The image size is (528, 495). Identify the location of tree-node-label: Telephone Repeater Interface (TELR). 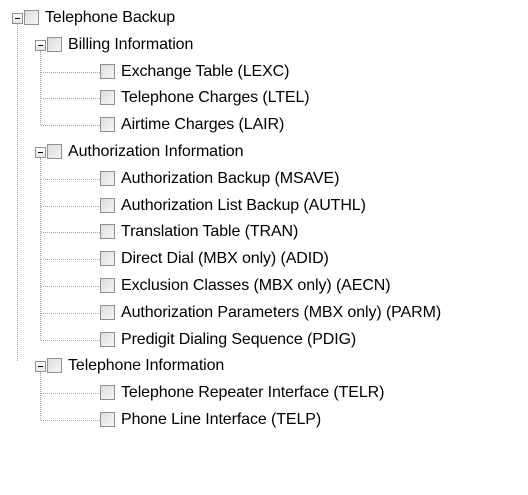
(252, 393).